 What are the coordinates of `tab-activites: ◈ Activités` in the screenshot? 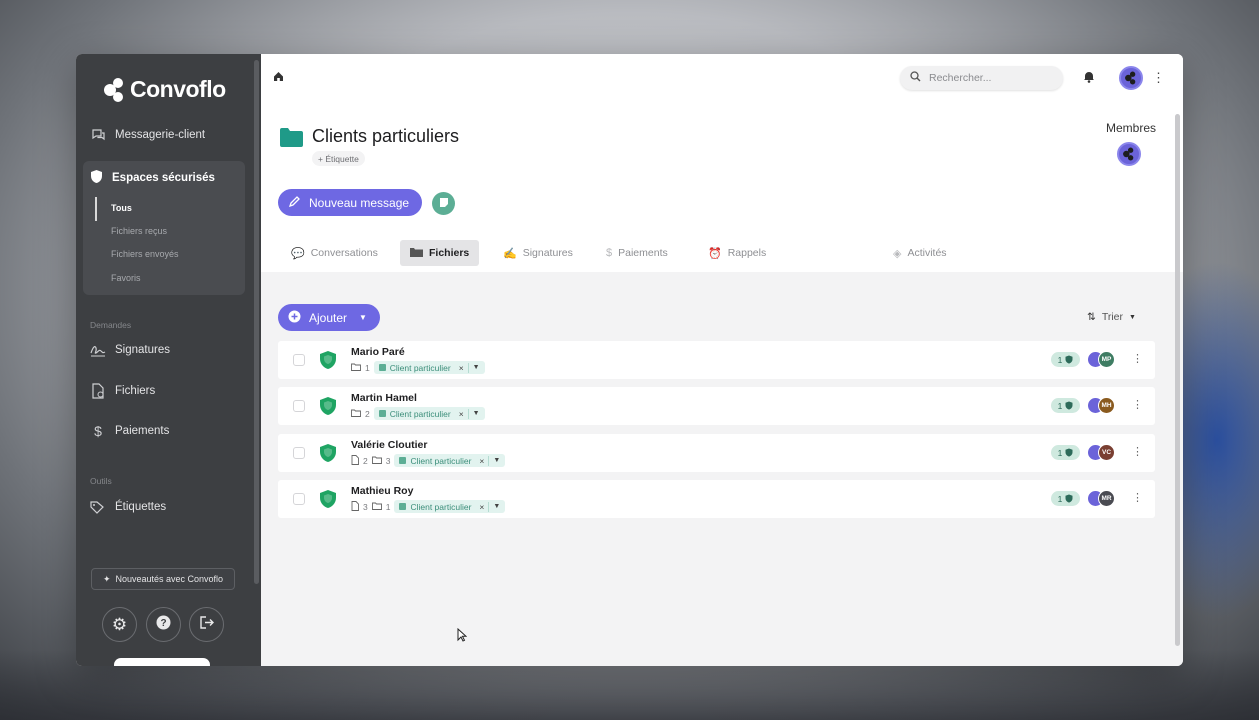 It's located at (920, 253).